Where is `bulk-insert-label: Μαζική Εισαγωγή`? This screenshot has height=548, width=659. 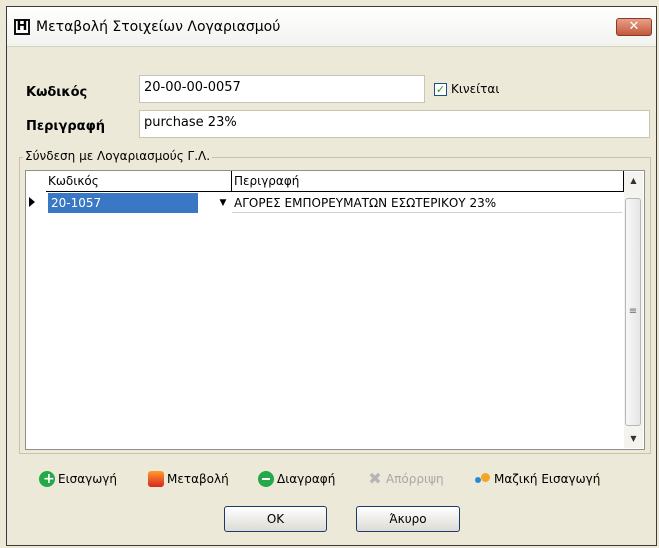 bulk-insert-label: Μαζική Εισαγωγή is located at coordinates (547, 479).